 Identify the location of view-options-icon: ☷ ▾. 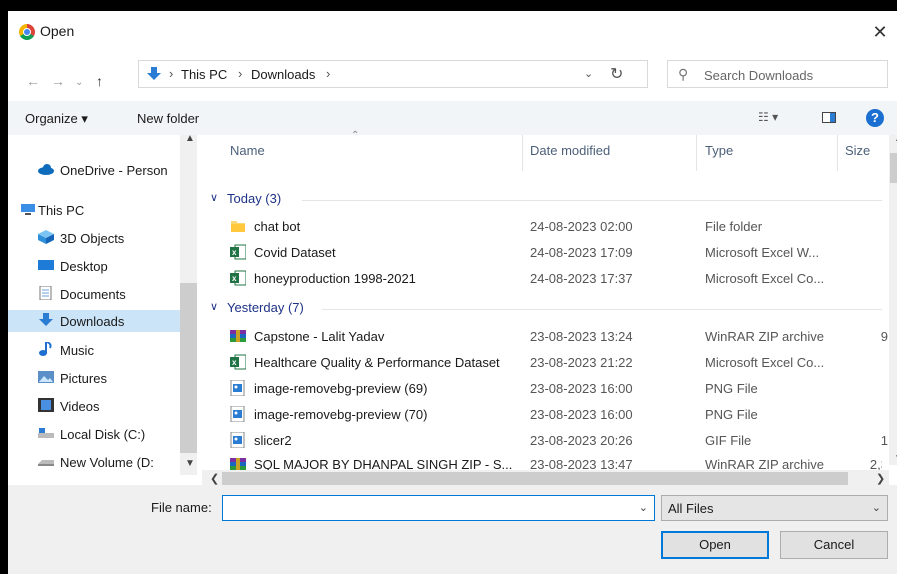
(768, 117).